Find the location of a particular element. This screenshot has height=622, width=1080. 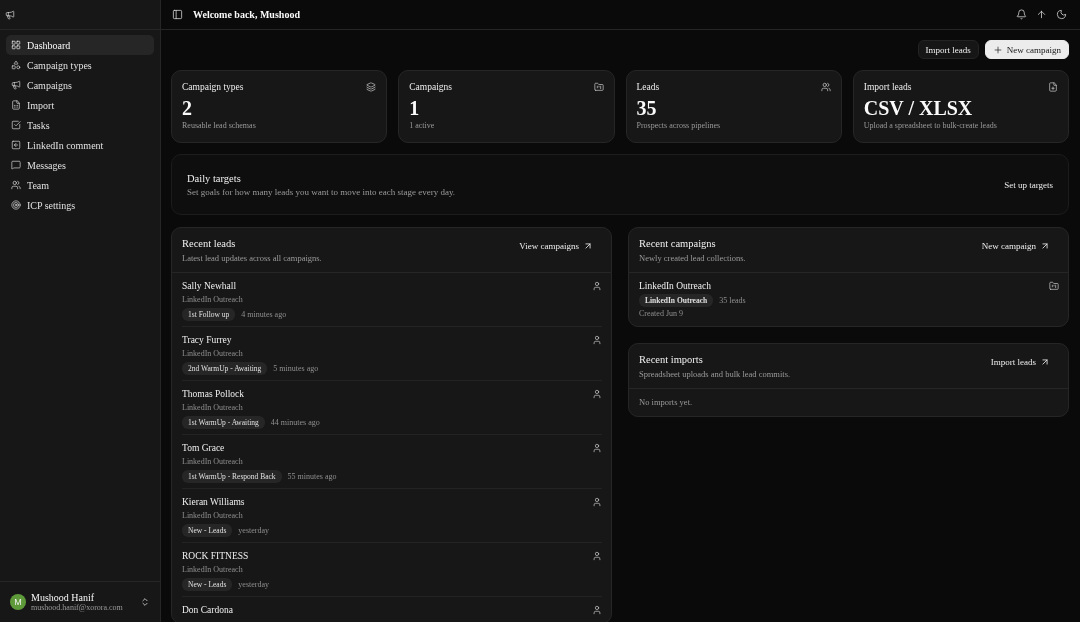

checkbox-icon is located at coordinates (16, 125).